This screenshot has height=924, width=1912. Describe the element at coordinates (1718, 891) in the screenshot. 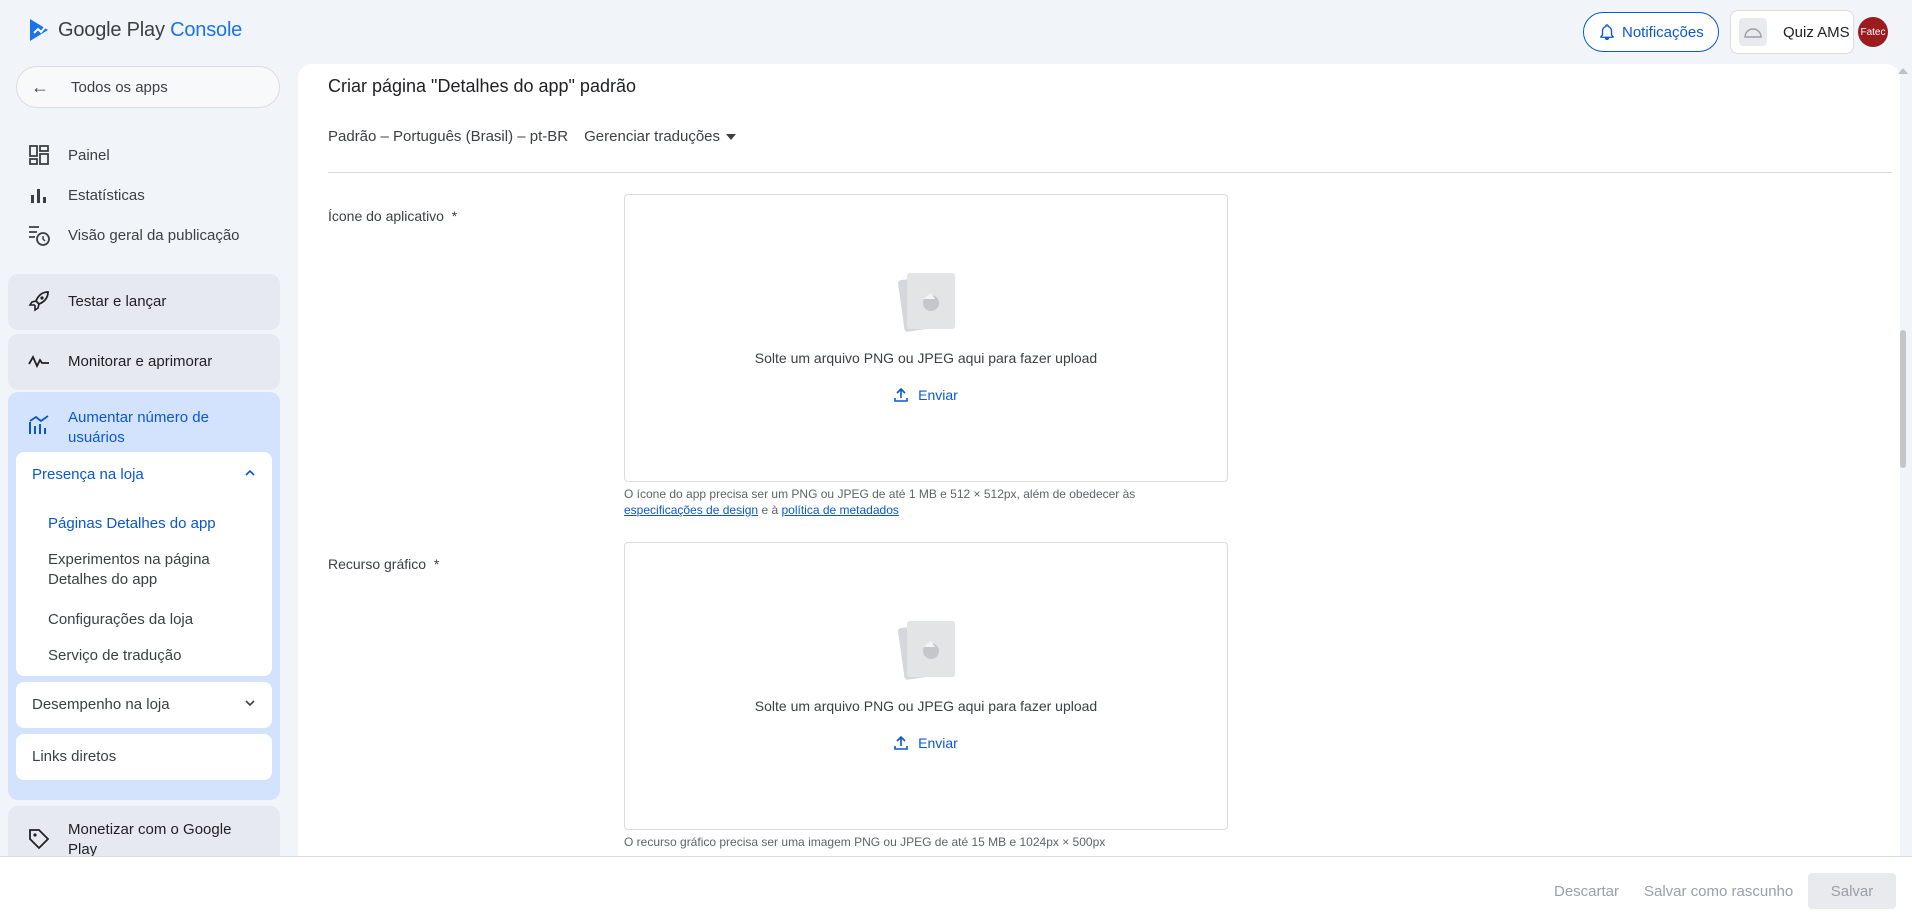

I see `save-draft-button: Salvar como rascunho` at that location.